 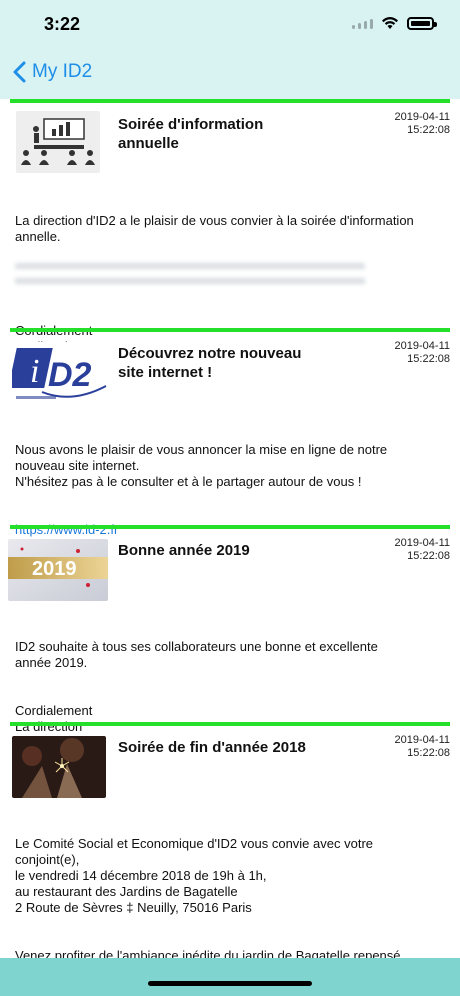 I want to click on news-title: Soirée de fin d'année 2018, so click(x=212, y=747).